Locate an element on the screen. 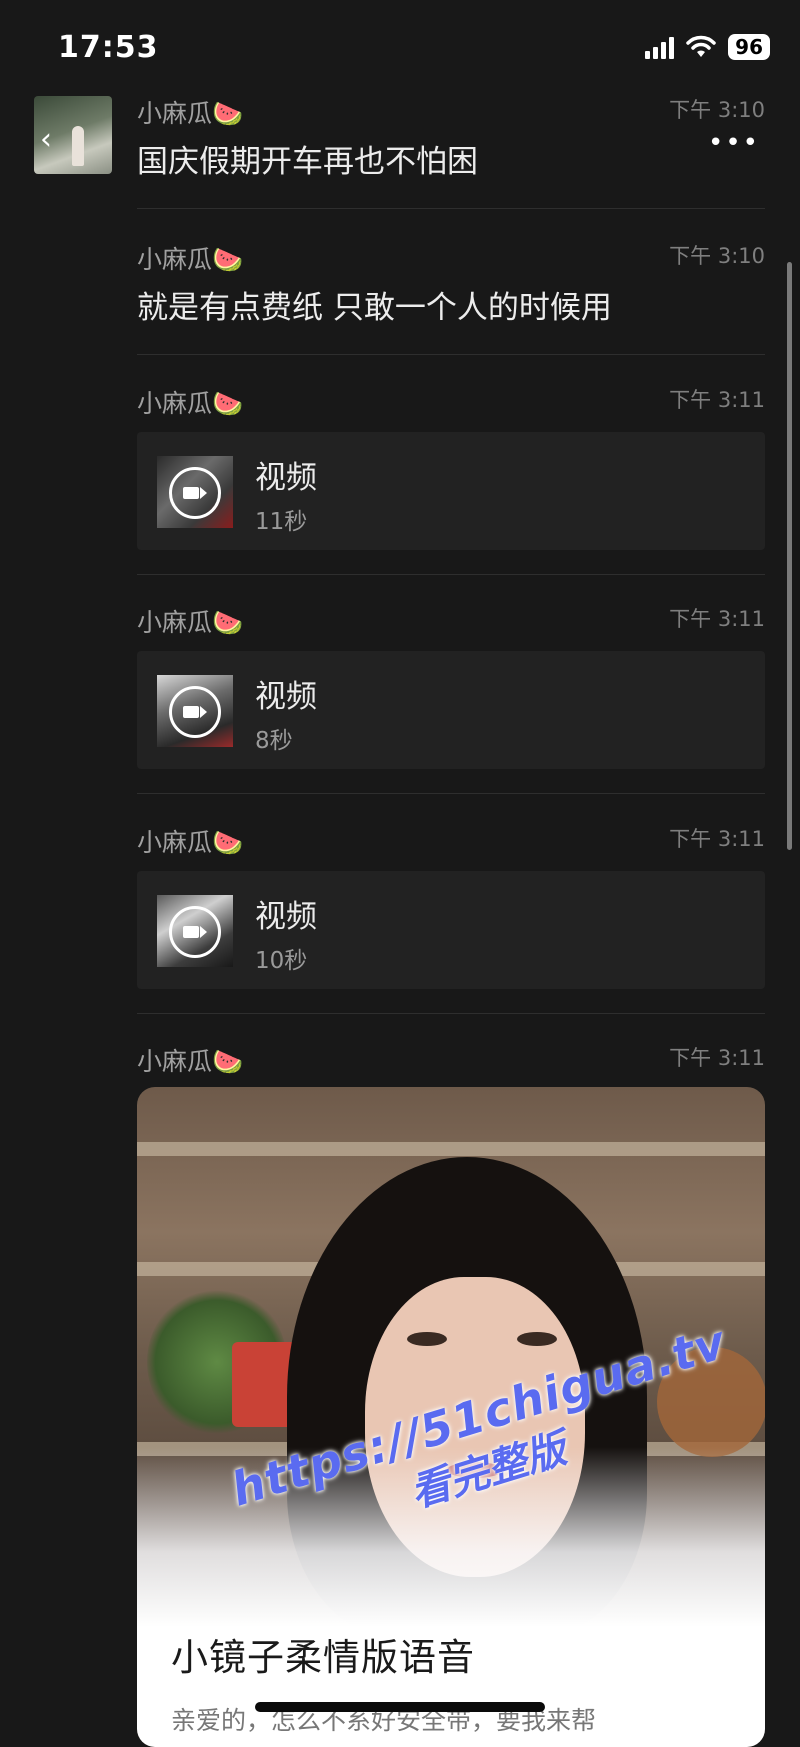 This screenshot has height=1747, width=800. status-icons: 96 is located at coordinates (707, 47).